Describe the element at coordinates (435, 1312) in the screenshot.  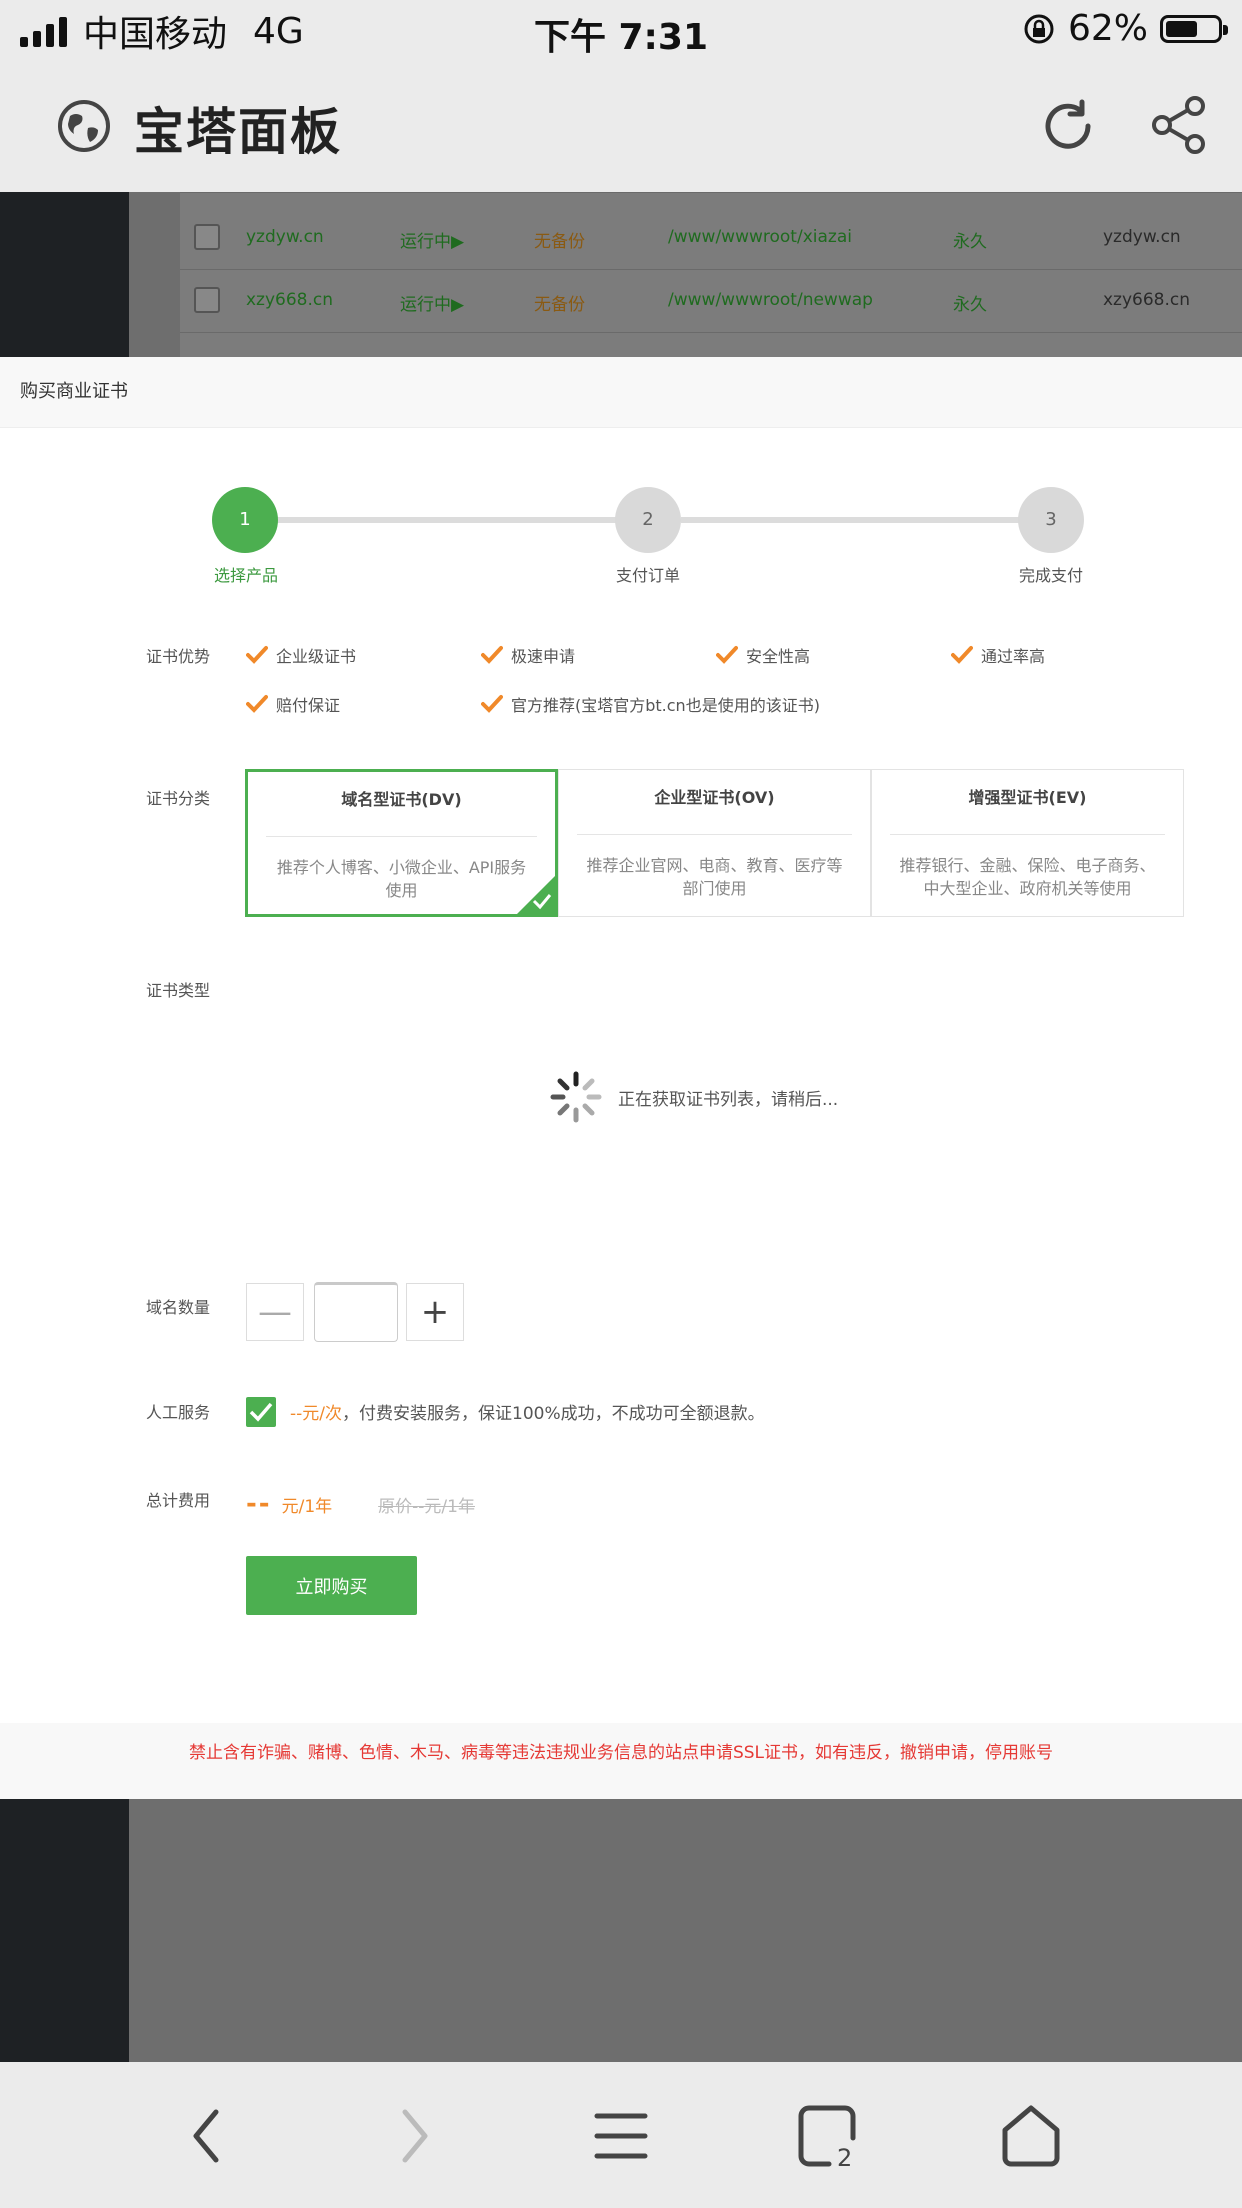
I see `increase-button: +` at that location.